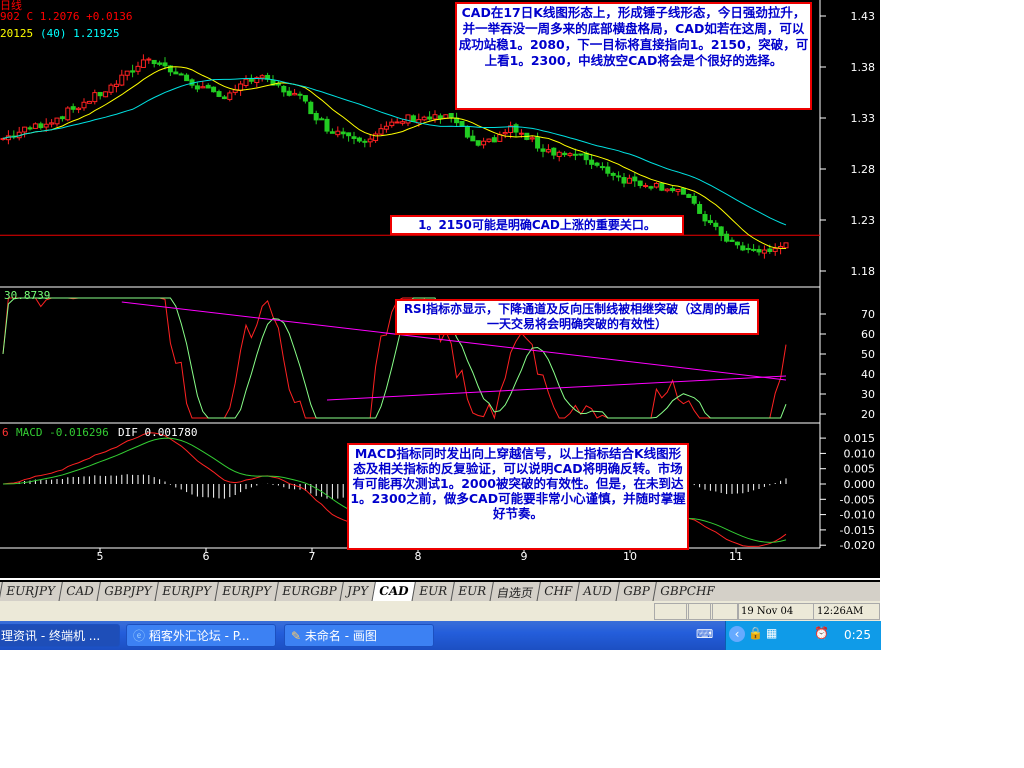 The width and height of the screenshot is (1024, 768). What do you see at coordinates (359, 635) in the screenshot?
I see `taskbar-item-paint: ✎ 未命名 - 画图` at bounding box center [359, 635].